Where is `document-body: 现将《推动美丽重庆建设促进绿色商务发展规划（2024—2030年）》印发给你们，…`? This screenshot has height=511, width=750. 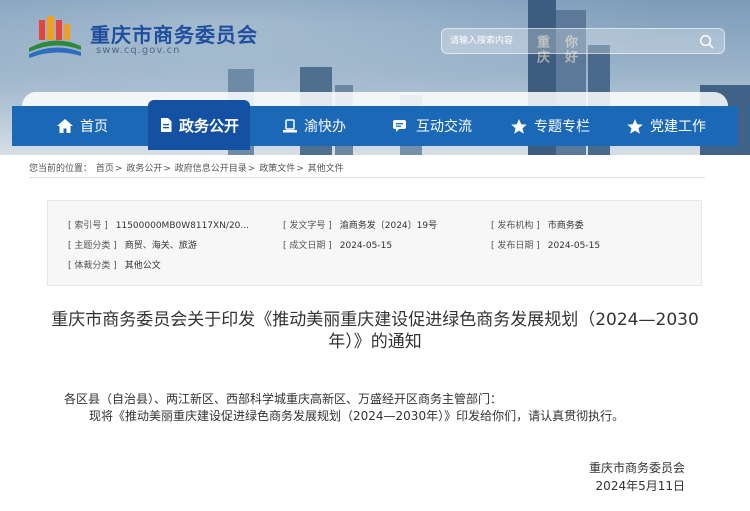
document-body: 现将《推动美丽重庆建设促进绿色商务发展规划（2024—2030年）》印发给你们，… is located at coordinates (357, 416).